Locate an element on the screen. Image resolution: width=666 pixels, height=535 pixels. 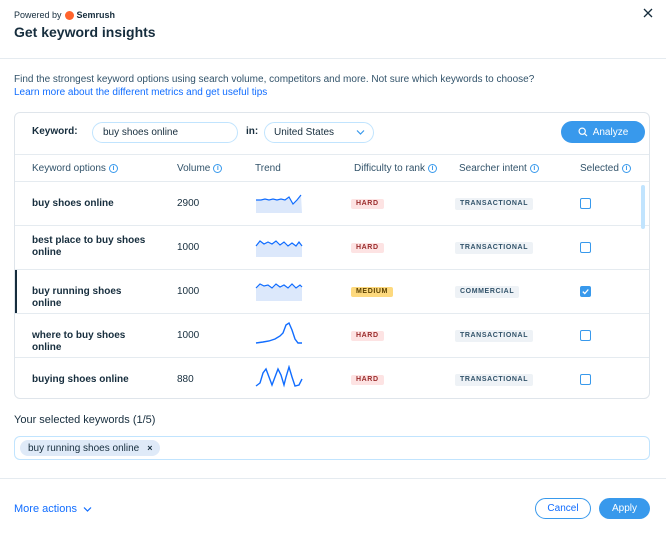
col-label: Keyword options is located at coordinates (69, 168).